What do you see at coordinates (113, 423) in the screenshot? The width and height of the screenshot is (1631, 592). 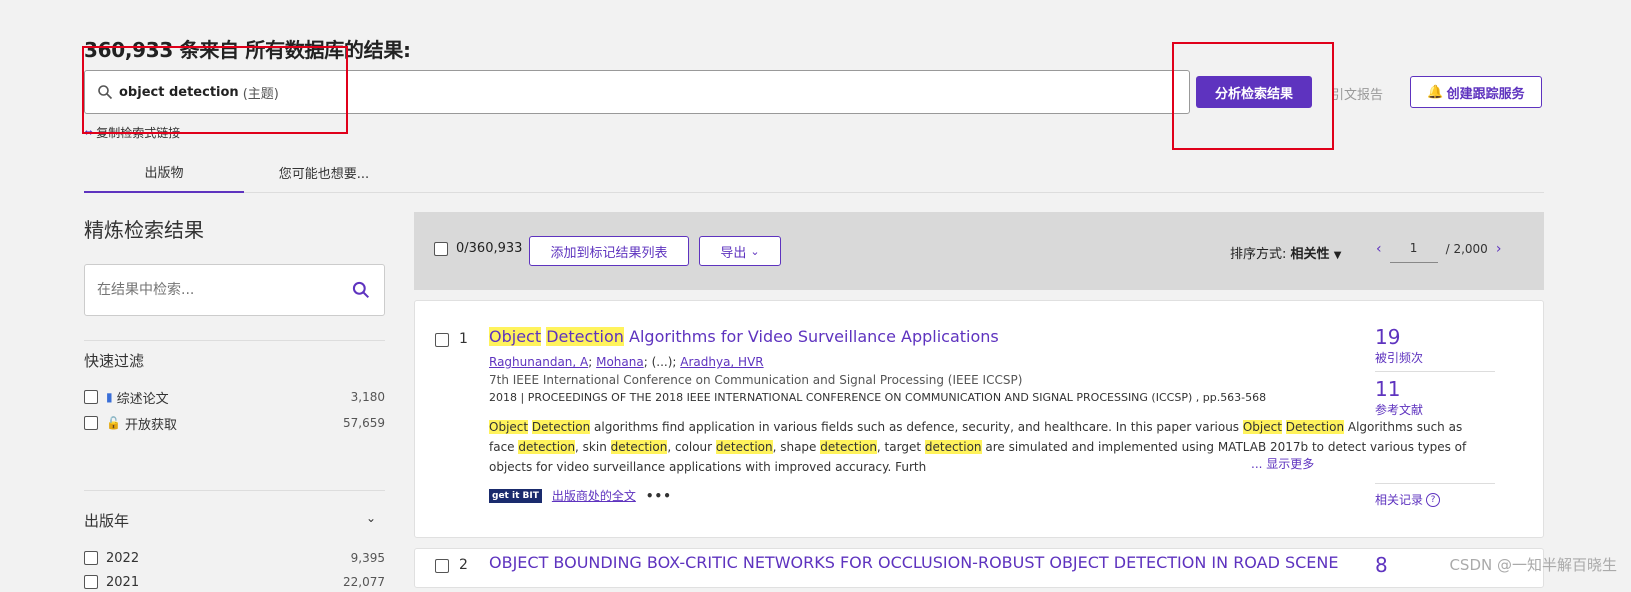 I see `unlock-icon: 🔓` at bounding box center [113, 423].